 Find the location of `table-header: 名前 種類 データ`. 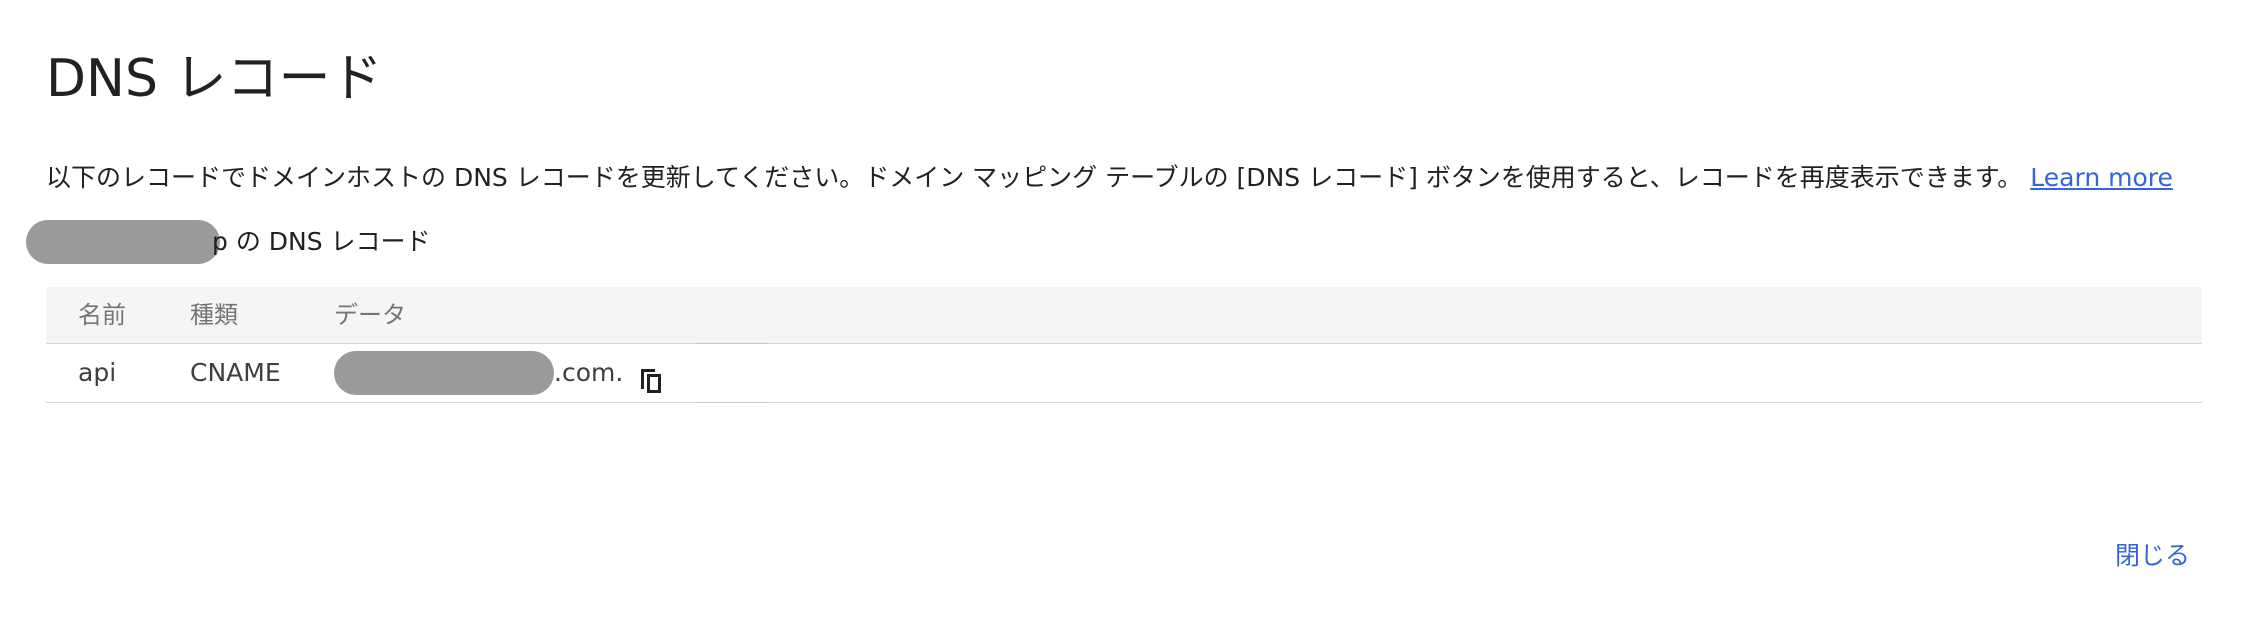

table-header: 名前 種類 データ is located at coordinates (1124, 315).